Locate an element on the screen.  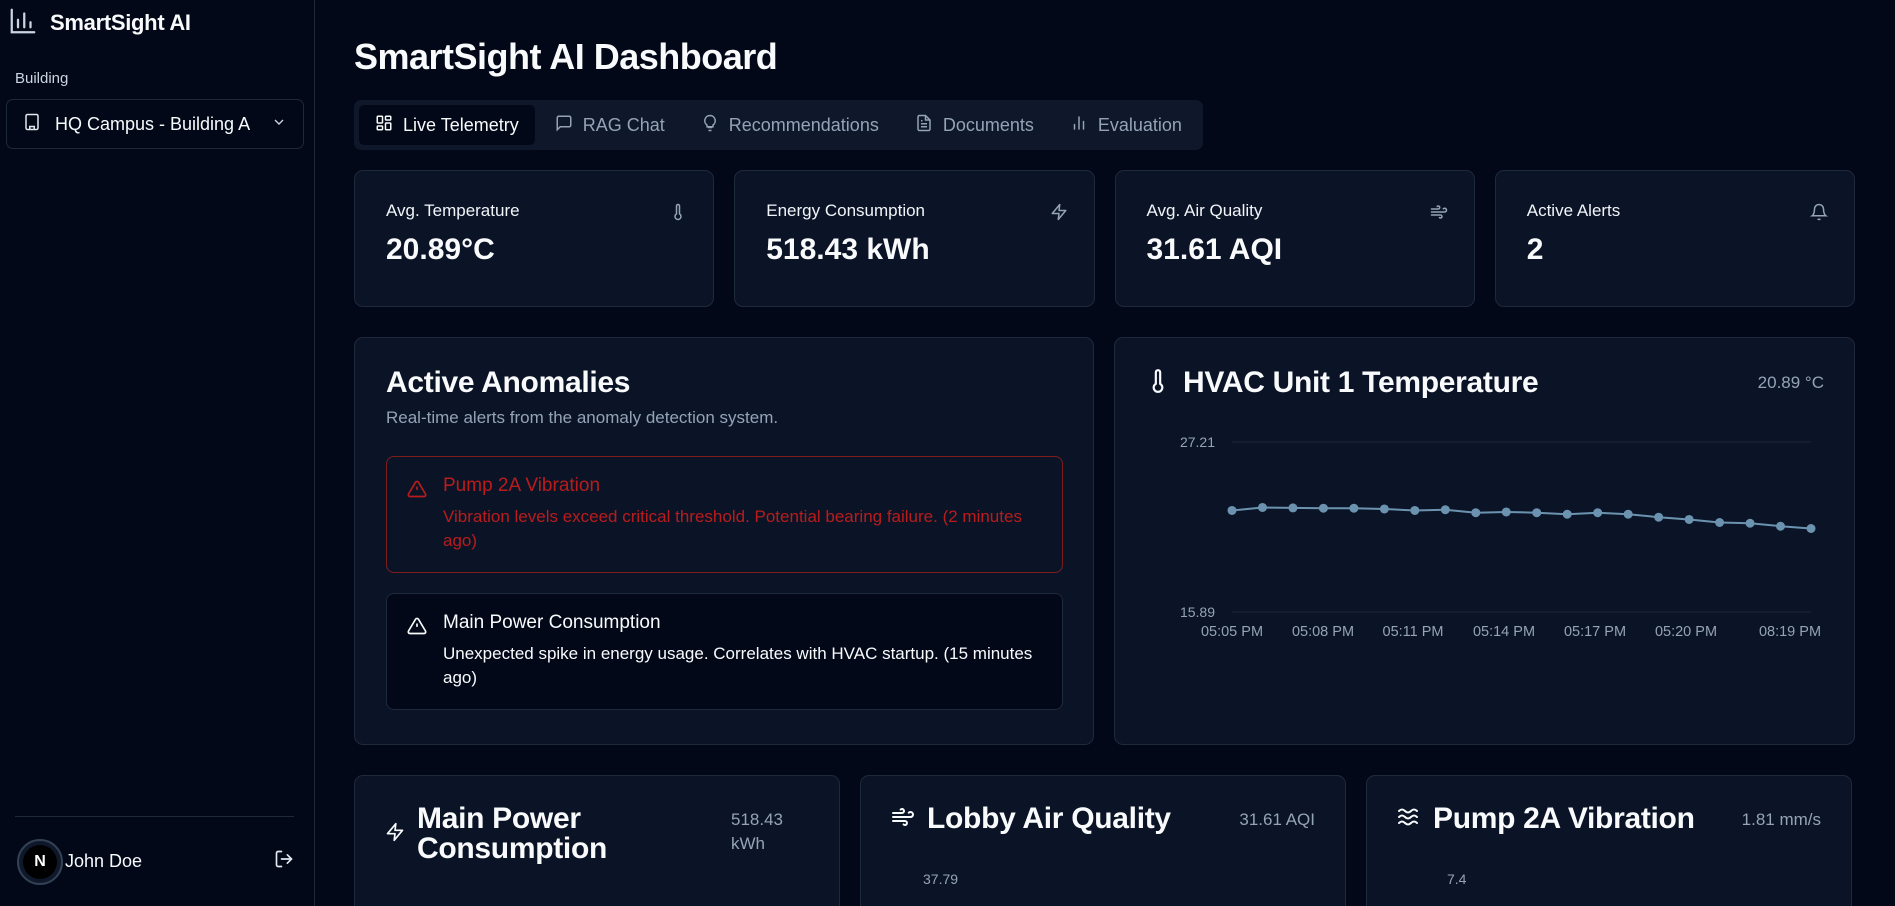
alert-title: Pump 2A Vibration is located at coordinates (522, 485).